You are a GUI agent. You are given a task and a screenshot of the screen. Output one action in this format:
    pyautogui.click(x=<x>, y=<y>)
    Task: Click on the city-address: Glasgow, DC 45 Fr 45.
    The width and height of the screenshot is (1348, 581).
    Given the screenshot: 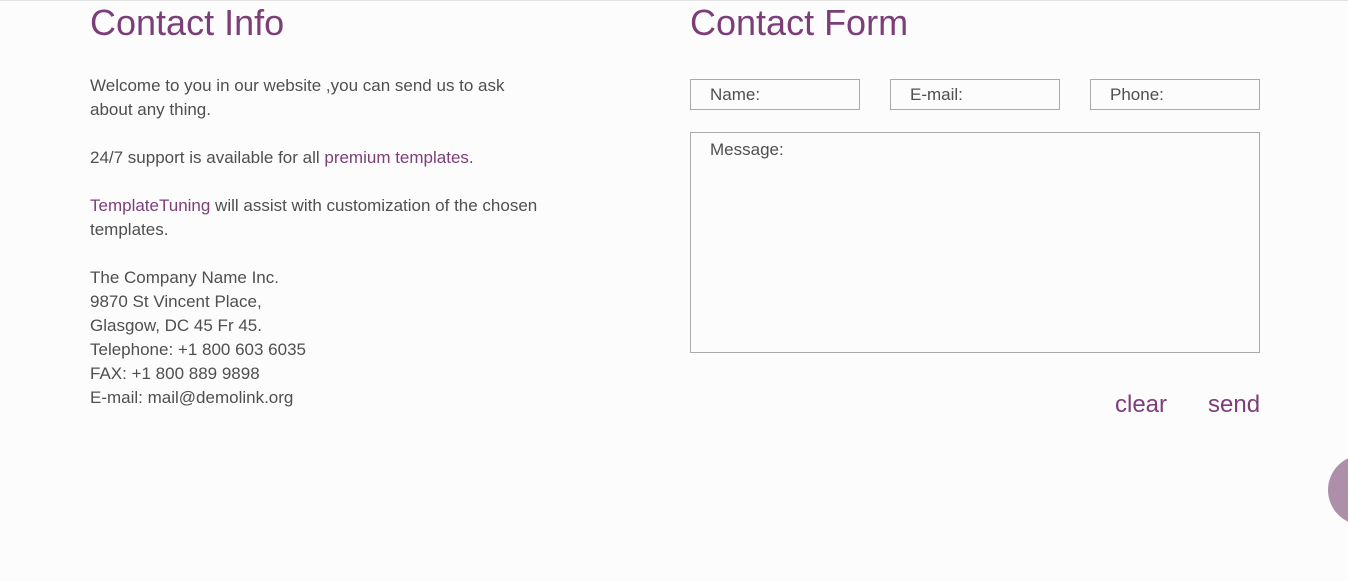 What is the action you would take?
    pyautogui.click(x=176, y=325)
    